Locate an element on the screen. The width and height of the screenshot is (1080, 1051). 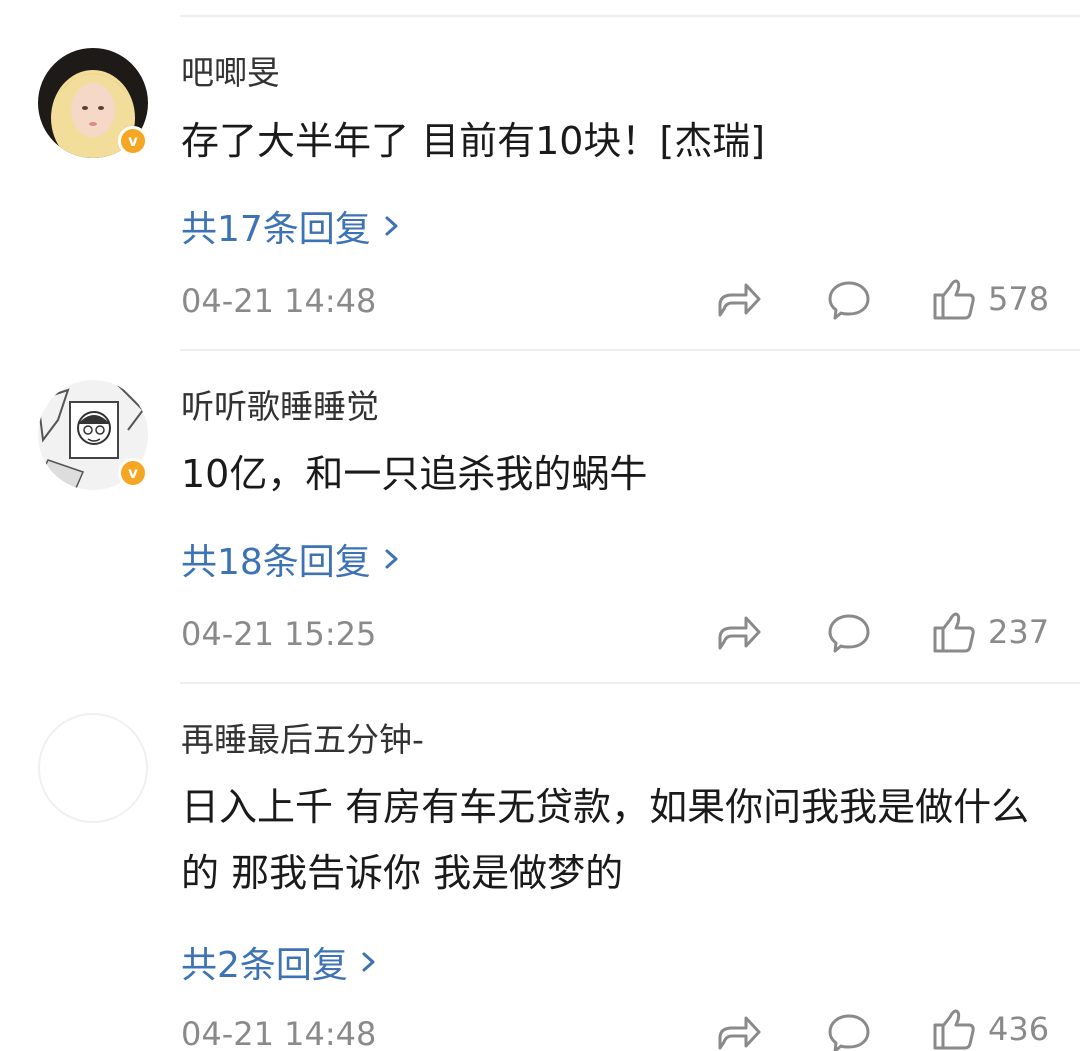
like-count: 436 is located at coordinates (1019, 1029).